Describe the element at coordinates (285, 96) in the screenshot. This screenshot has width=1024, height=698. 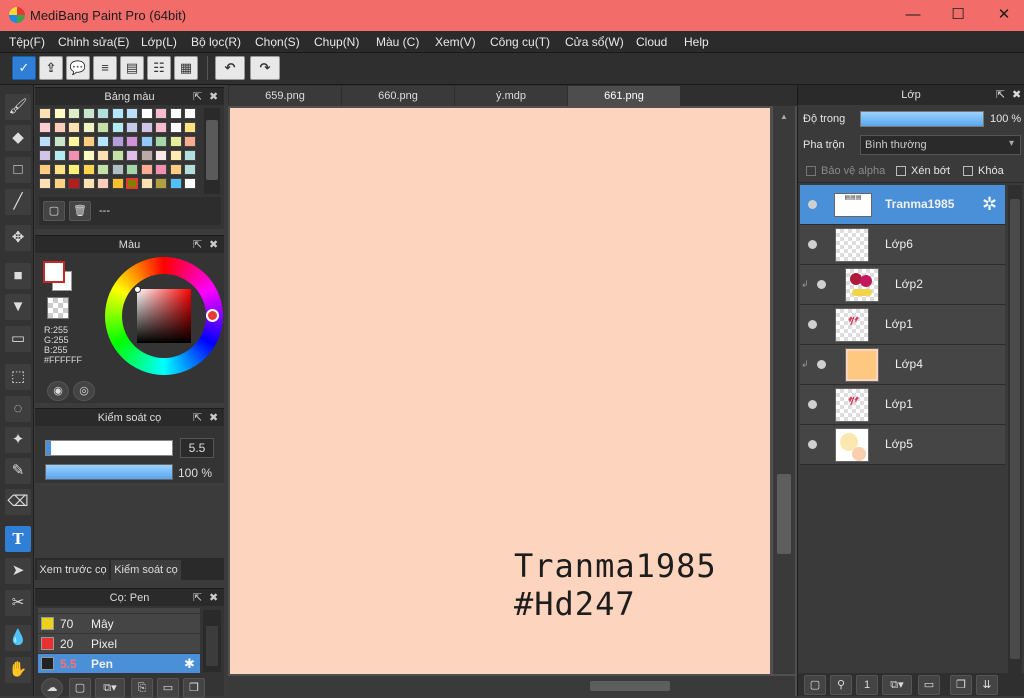
I see `tab-file-659: 659.png` at that location.